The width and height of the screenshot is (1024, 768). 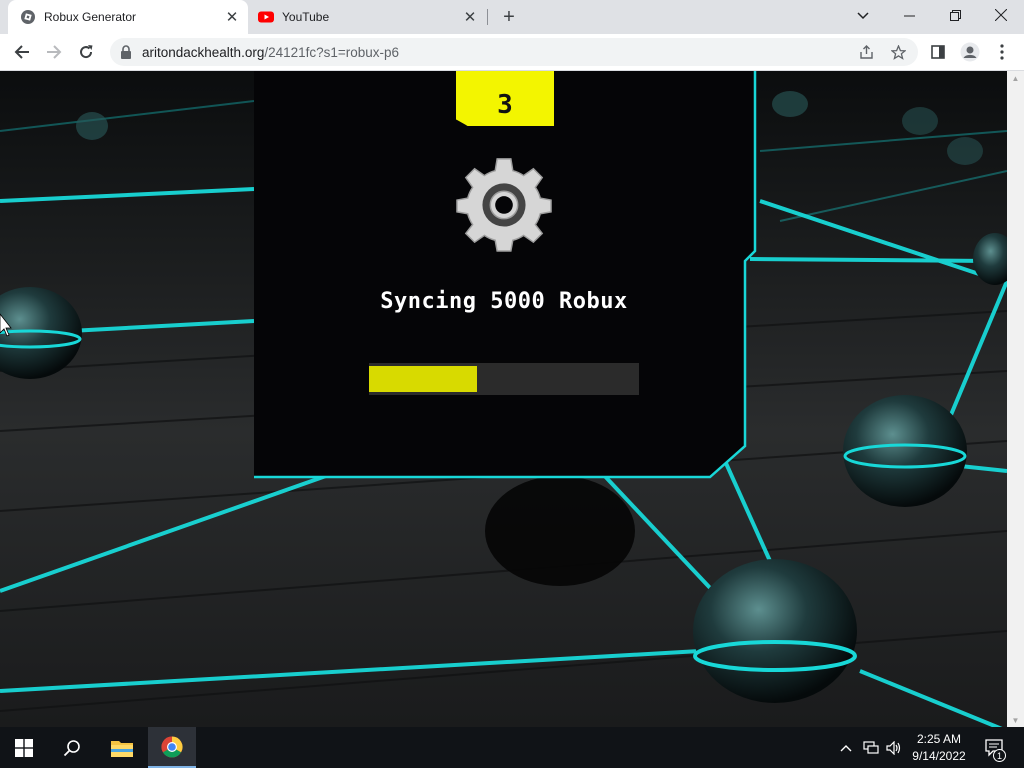 What do you see at coordinates (999, 755) in the screenshot?
I see `notification-count-badge: 1` at bounding box center [999, 755].